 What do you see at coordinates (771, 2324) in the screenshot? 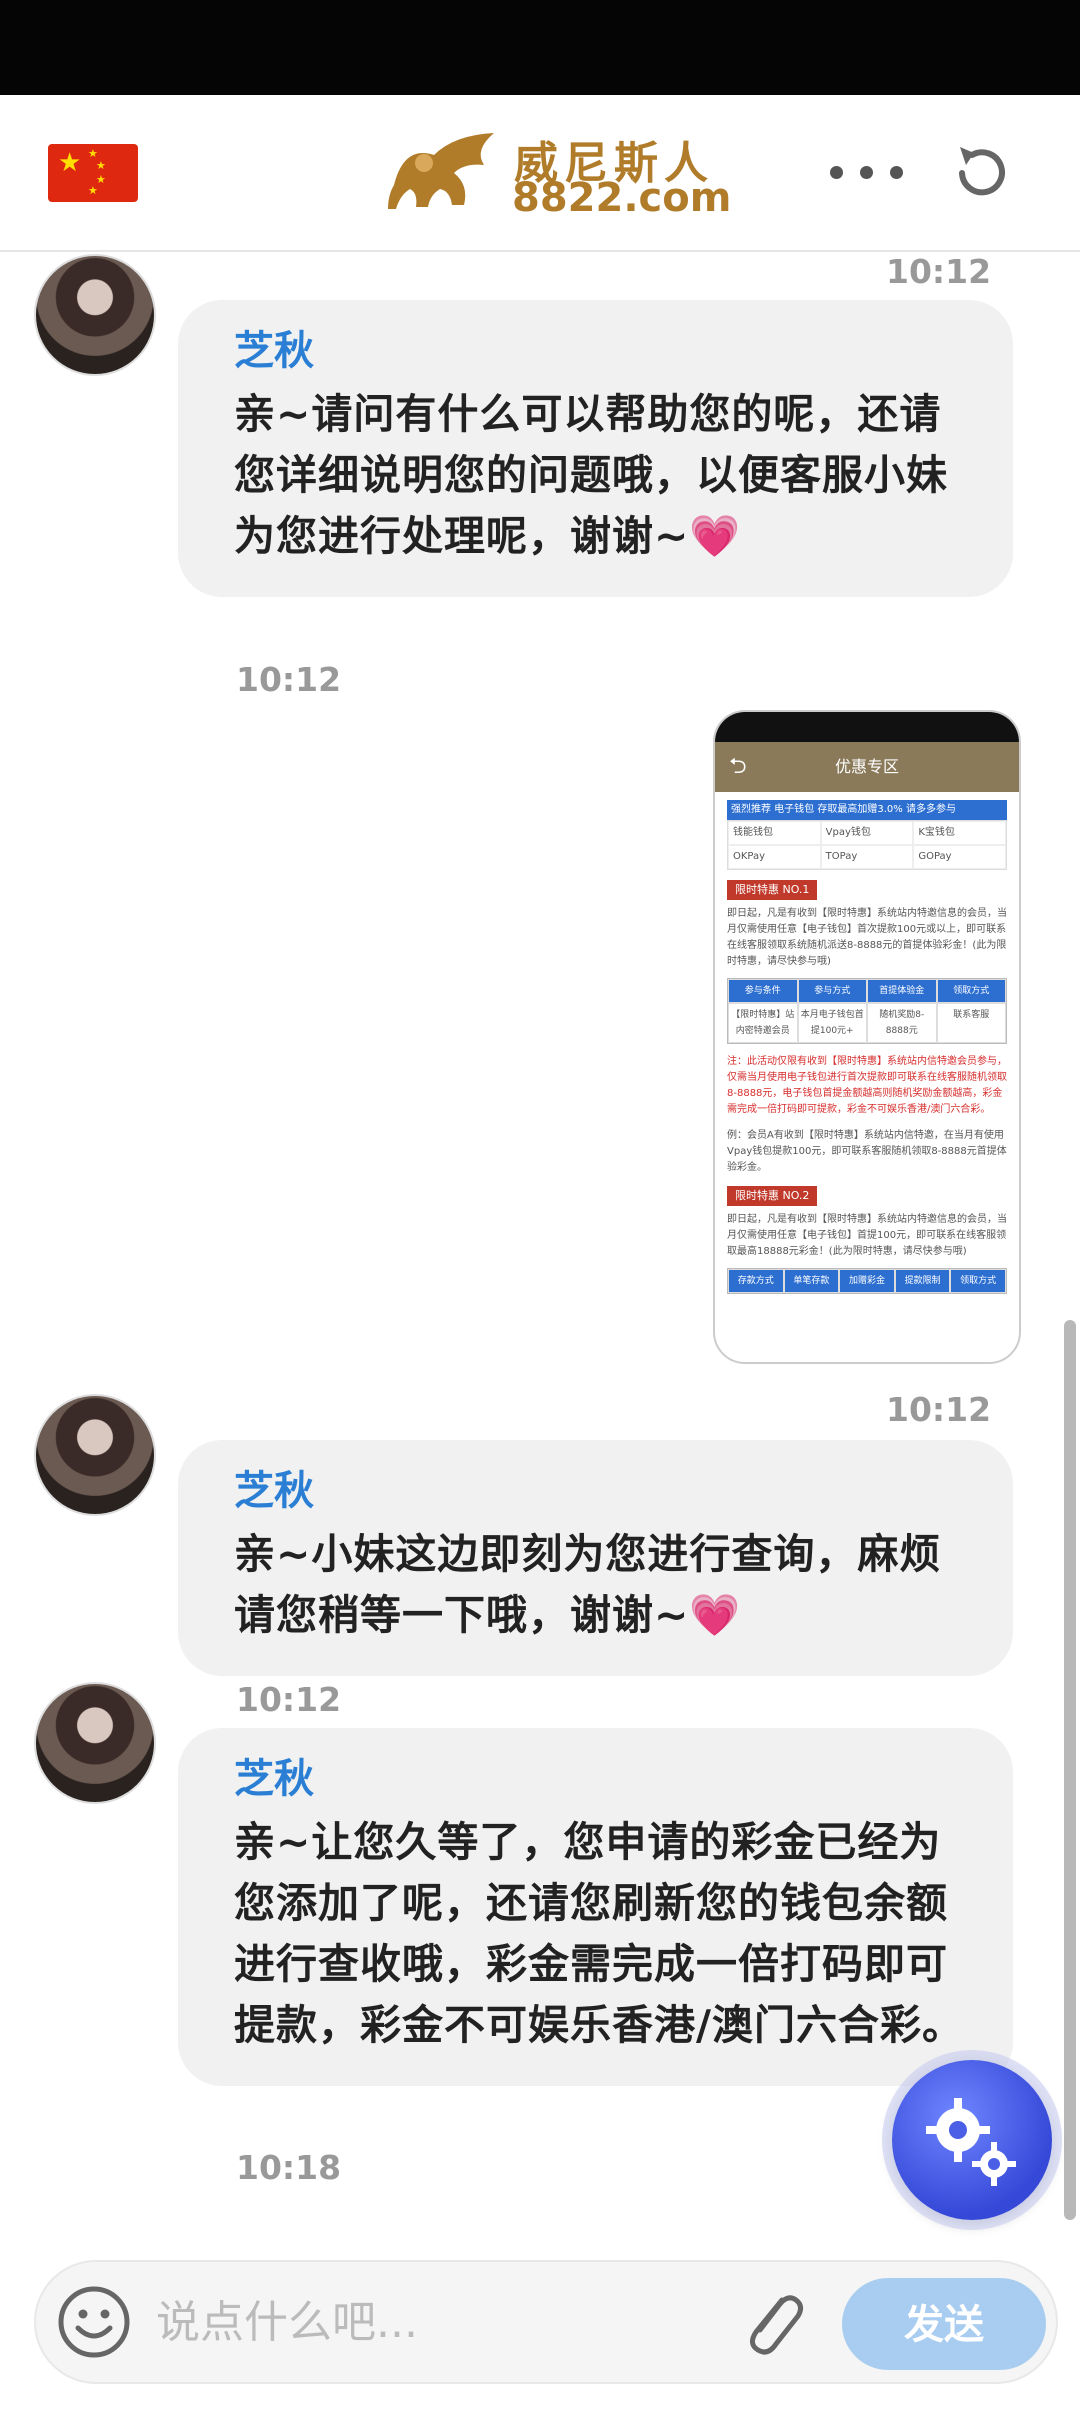
I see `attachment-icon` at bounding box center [771, 2324].